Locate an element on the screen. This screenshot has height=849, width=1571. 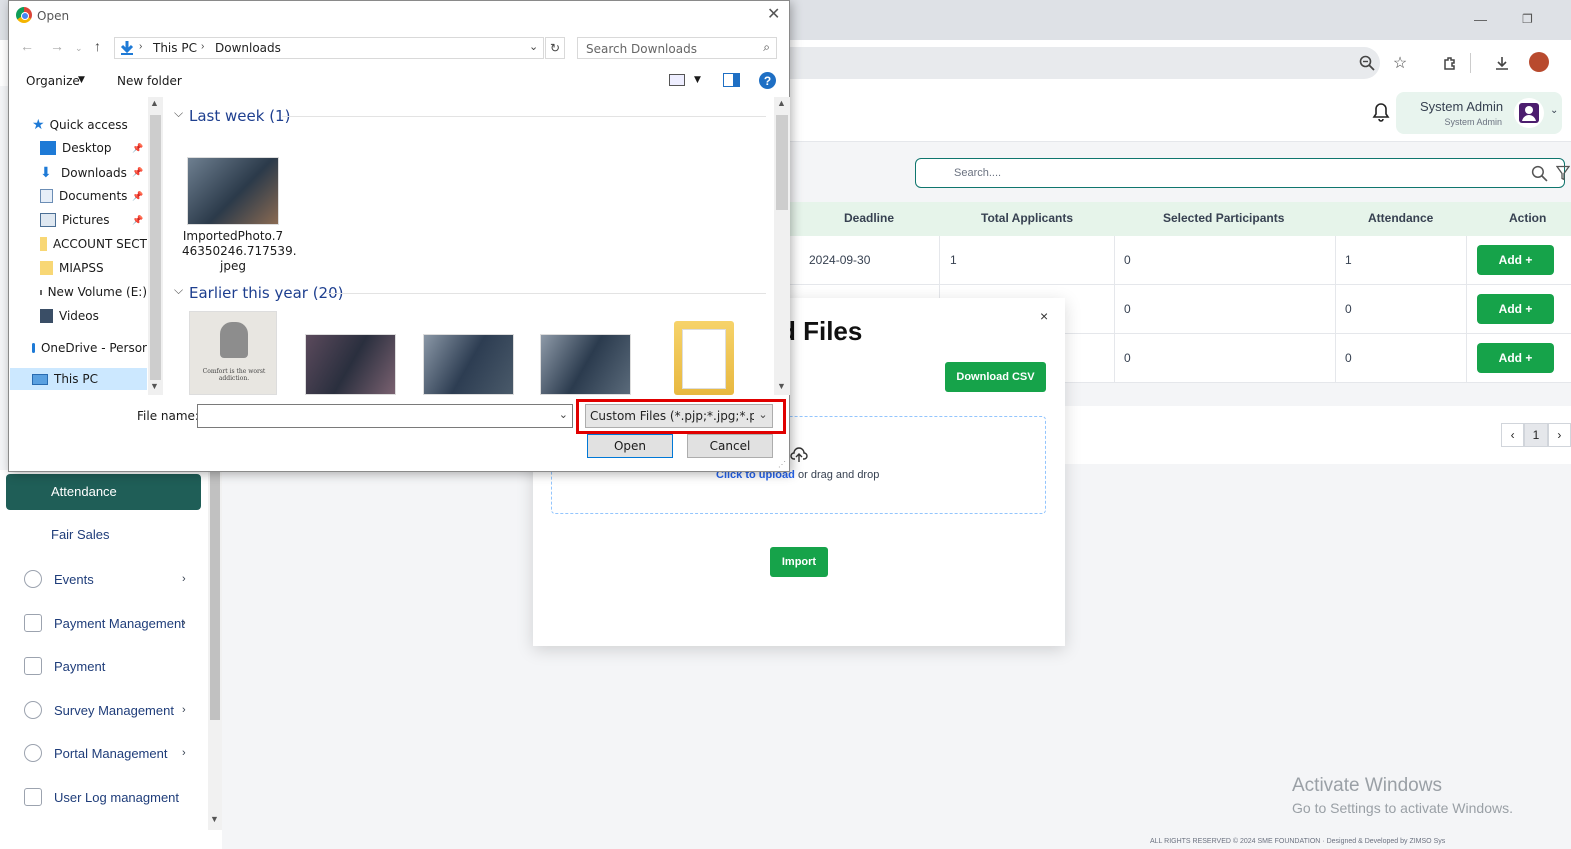
address-bar is located at coordinates (1085, 63).